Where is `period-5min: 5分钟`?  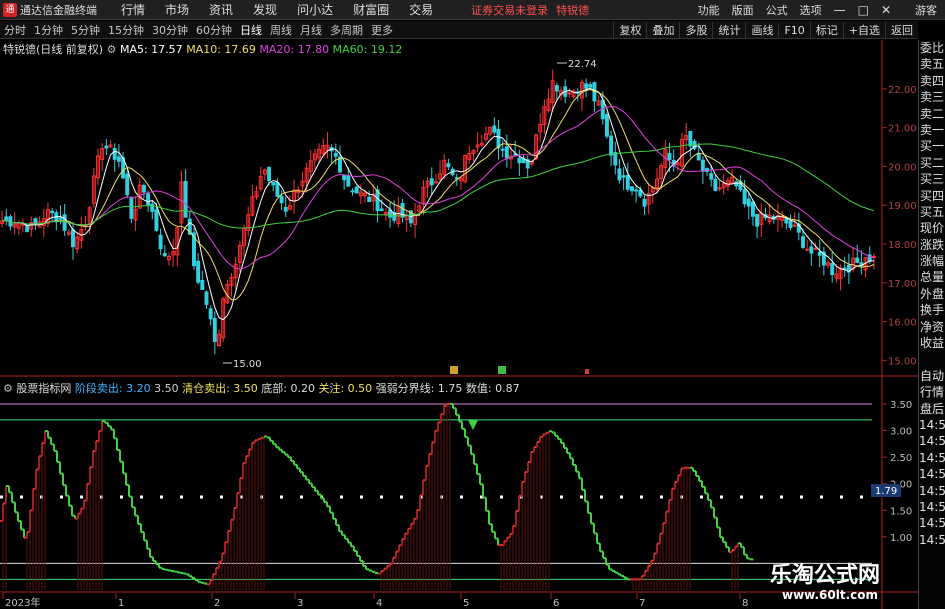 period-5min: 5分钟 is located at coordinates (85, 30).